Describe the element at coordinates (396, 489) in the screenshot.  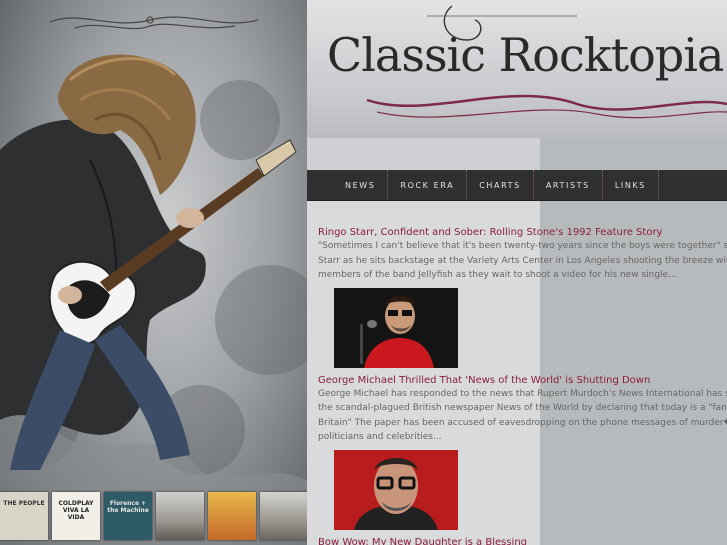
I see `george-michael-photo` at that location.